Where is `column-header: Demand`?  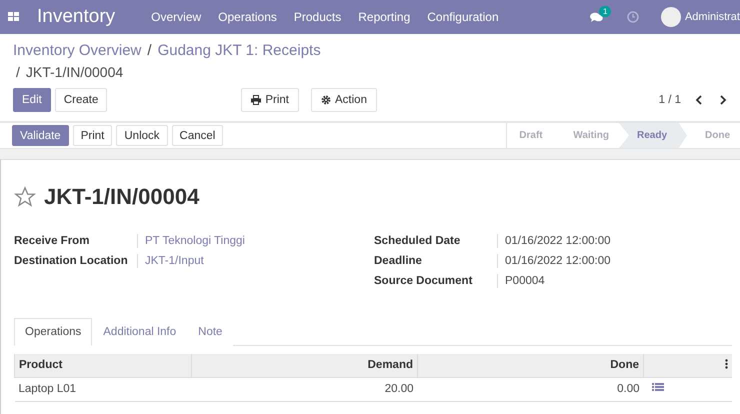 column-header: Demand is located at coordinates (305, 365).